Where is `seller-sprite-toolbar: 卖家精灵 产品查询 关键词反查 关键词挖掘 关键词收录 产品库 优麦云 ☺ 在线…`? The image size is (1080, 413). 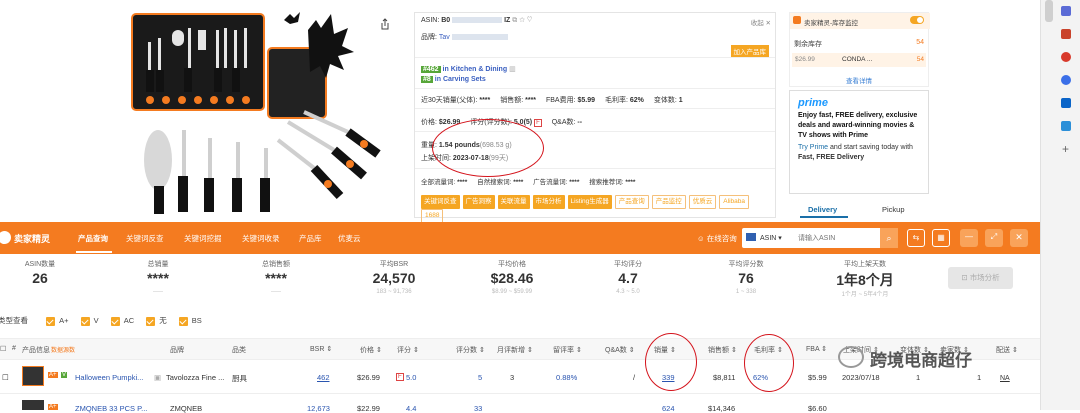 seller-sprite-toolbar: 卖家精灵 产品查询 关键词反查 关键词挖掘 关键词收录 产品库 优麦云 ☺ 在线… is located at coordinates (520, 238).